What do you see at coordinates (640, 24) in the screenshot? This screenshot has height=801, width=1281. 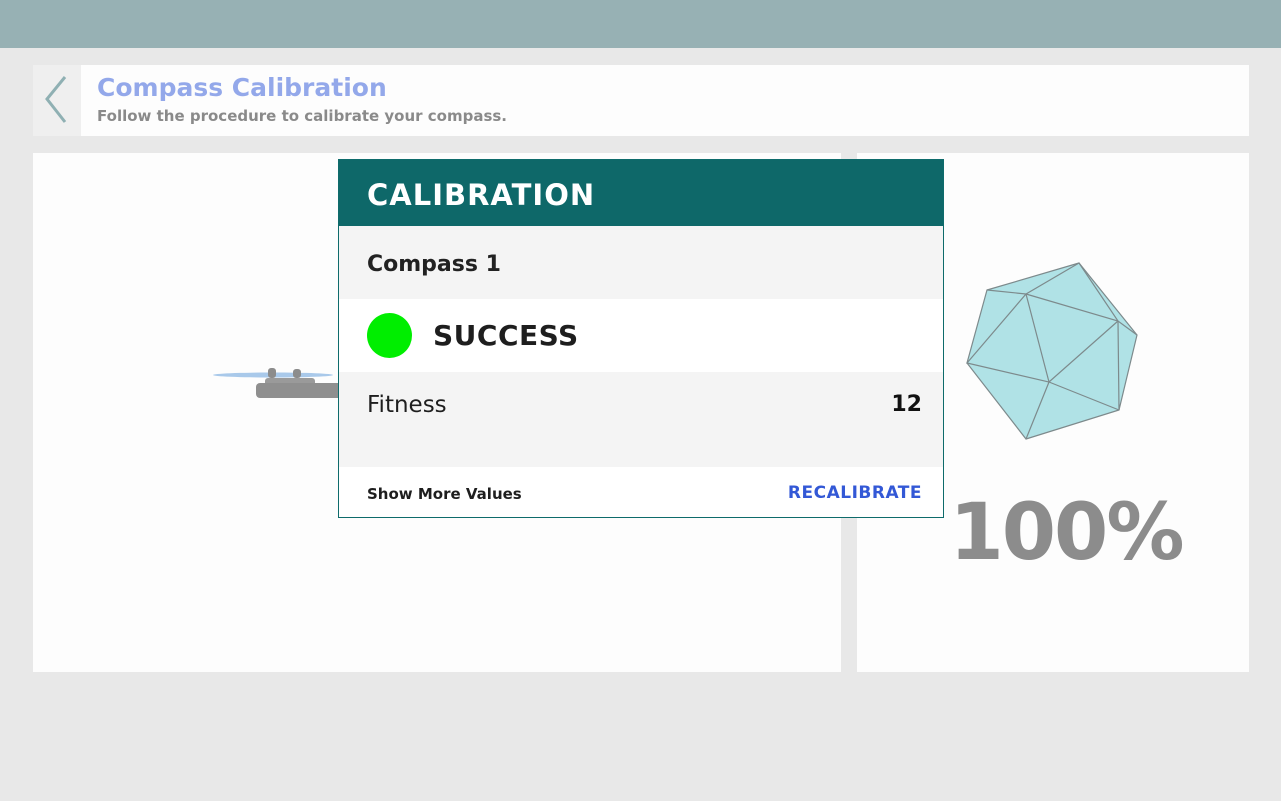 I see `top-bar` at bounding box center [640, 24].